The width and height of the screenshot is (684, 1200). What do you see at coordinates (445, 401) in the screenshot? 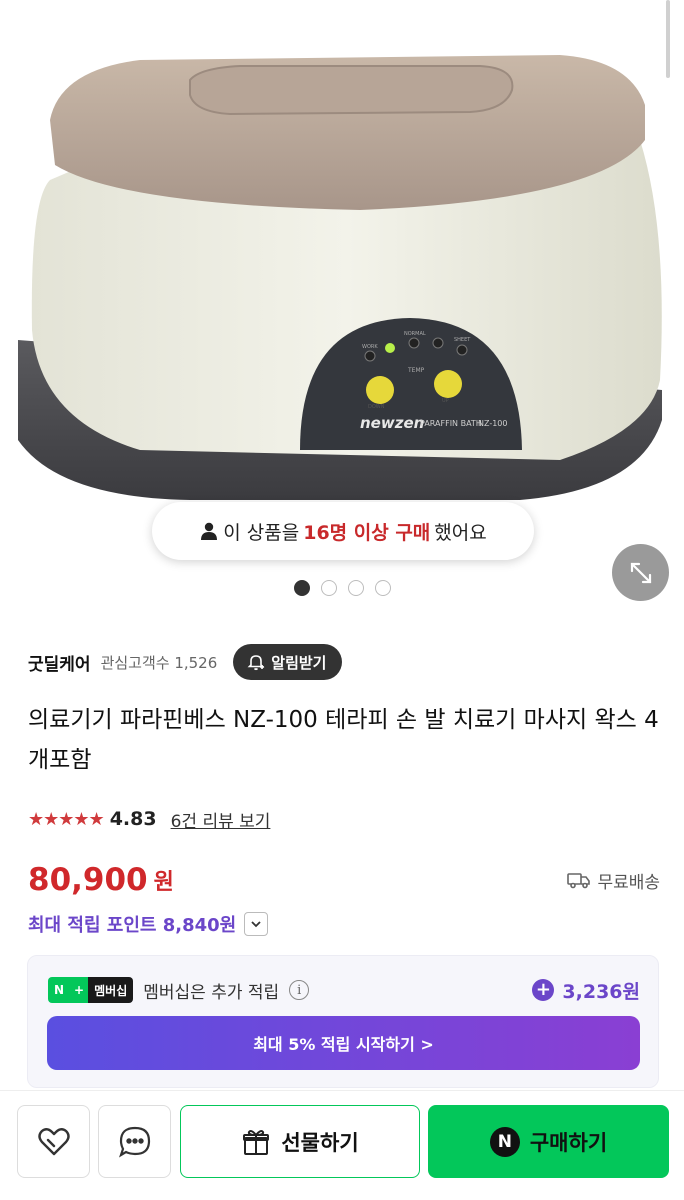
I see `svg-text: UP` at bounding box center [445, 401].